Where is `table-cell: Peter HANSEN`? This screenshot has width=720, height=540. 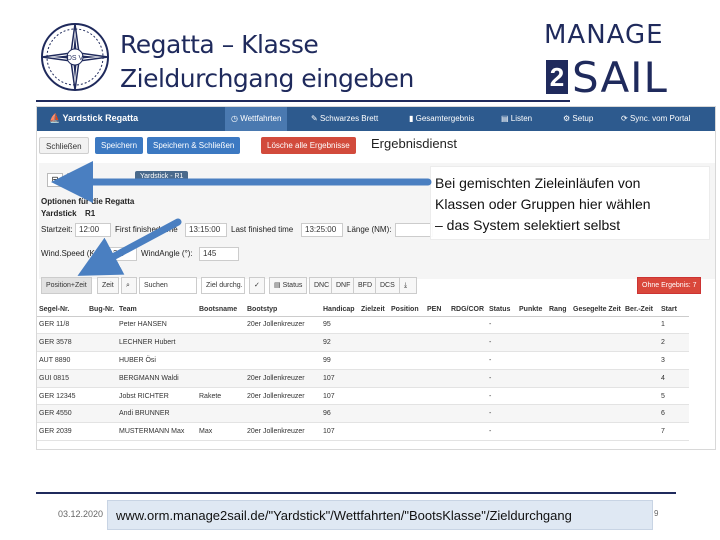 table-cell: Peter HANSEN is located at coordinates (157, 325).